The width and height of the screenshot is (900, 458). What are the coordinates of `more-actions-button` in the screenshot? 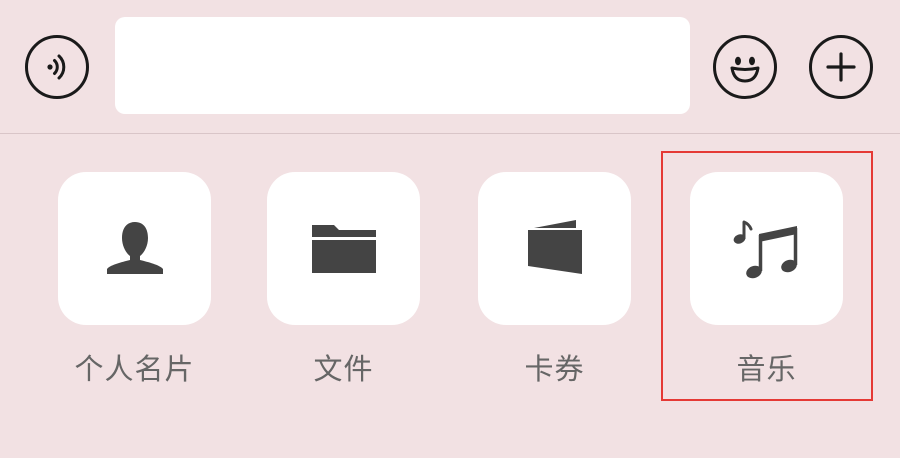 It's located at (841, 67).